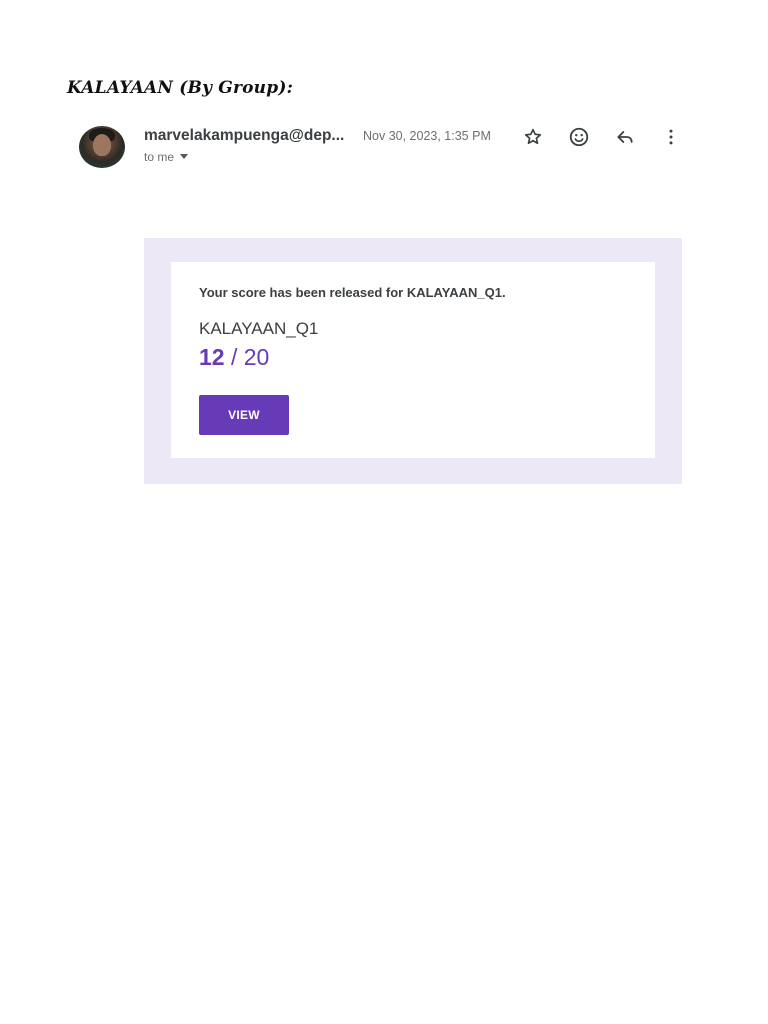  I want to click on recipient-toggle: to me, so click(166, 157).